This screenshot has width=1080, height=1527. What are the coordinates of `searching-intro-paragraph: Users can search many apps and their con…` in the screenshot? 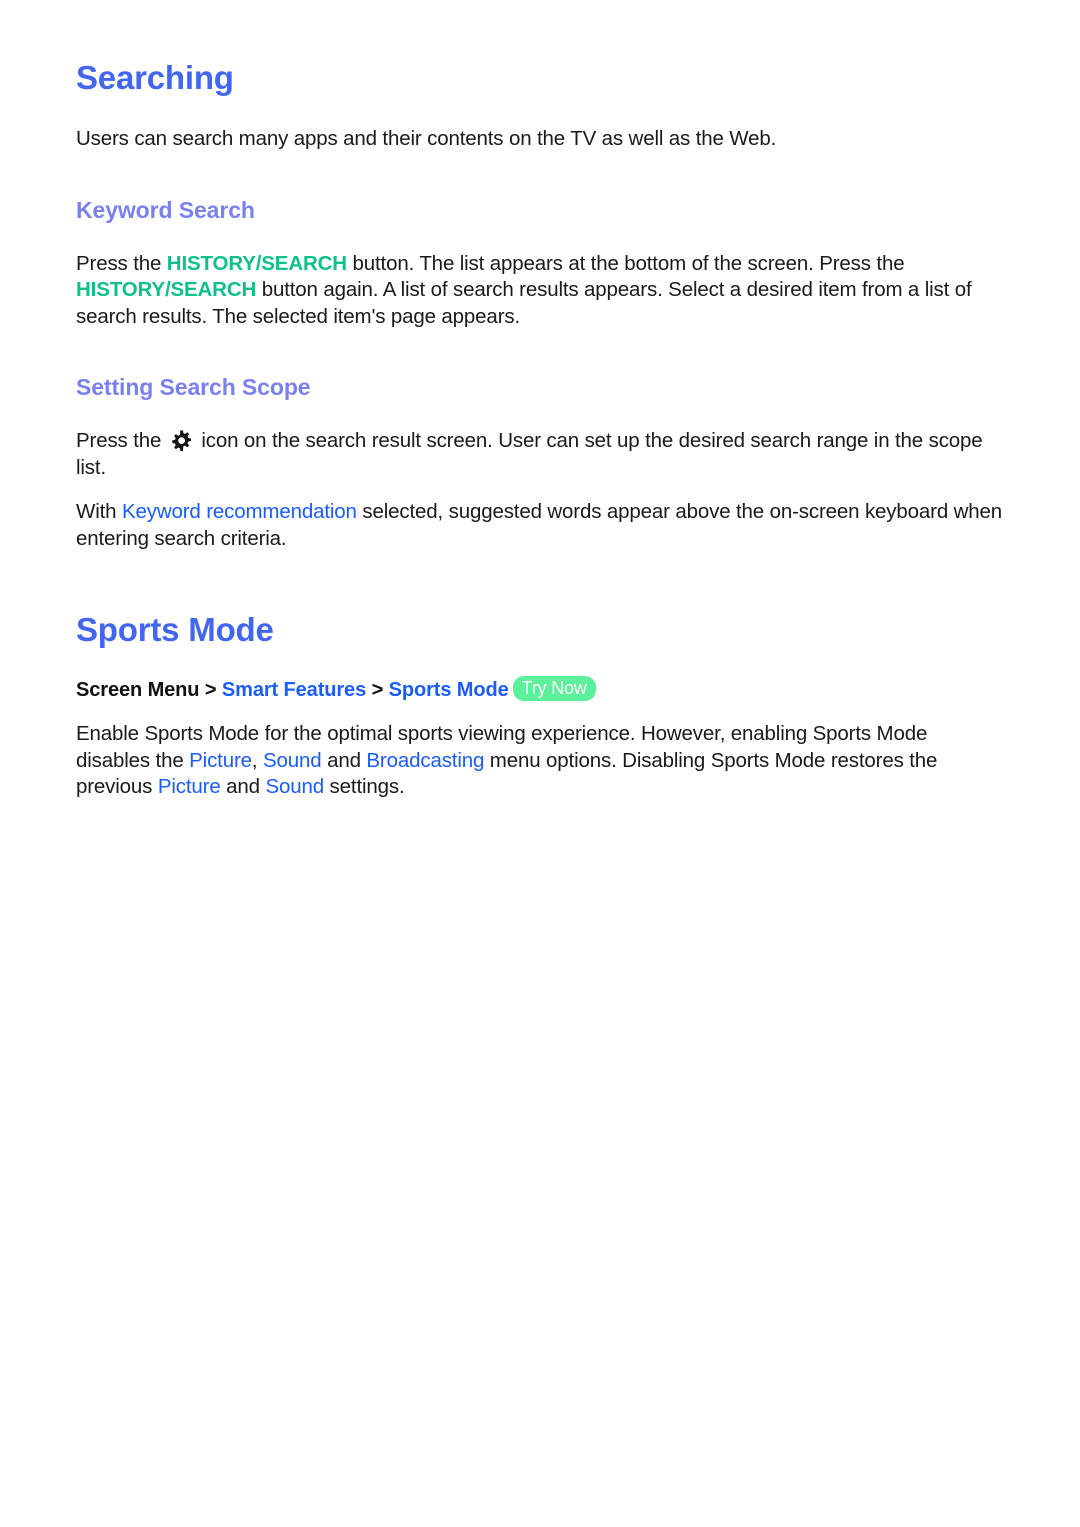 It's located at (426, 138).